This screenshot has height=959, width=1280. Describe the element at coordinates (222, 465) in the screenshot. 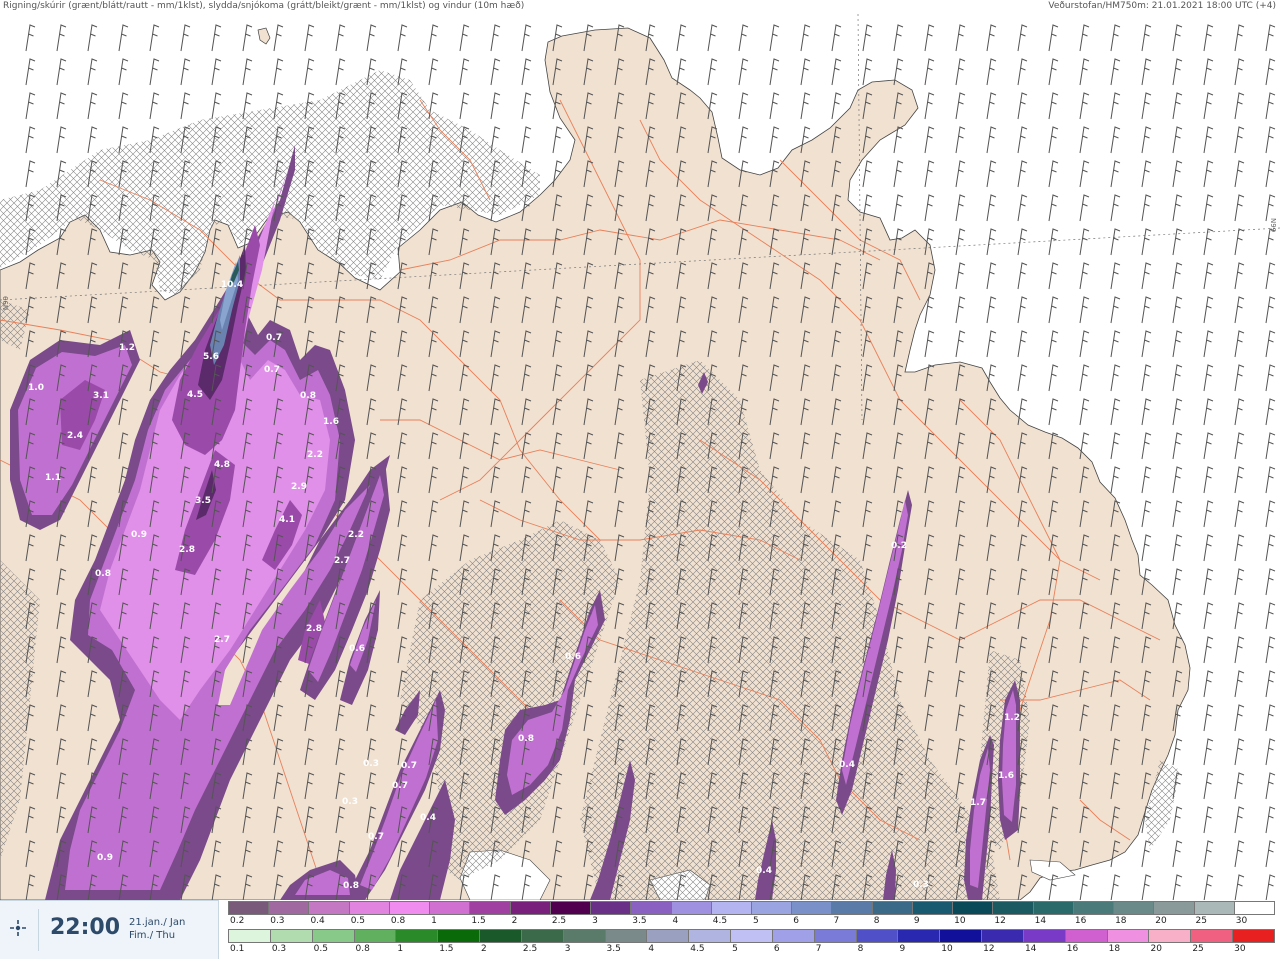

I see `precipitation-label: 4.8` at that location.